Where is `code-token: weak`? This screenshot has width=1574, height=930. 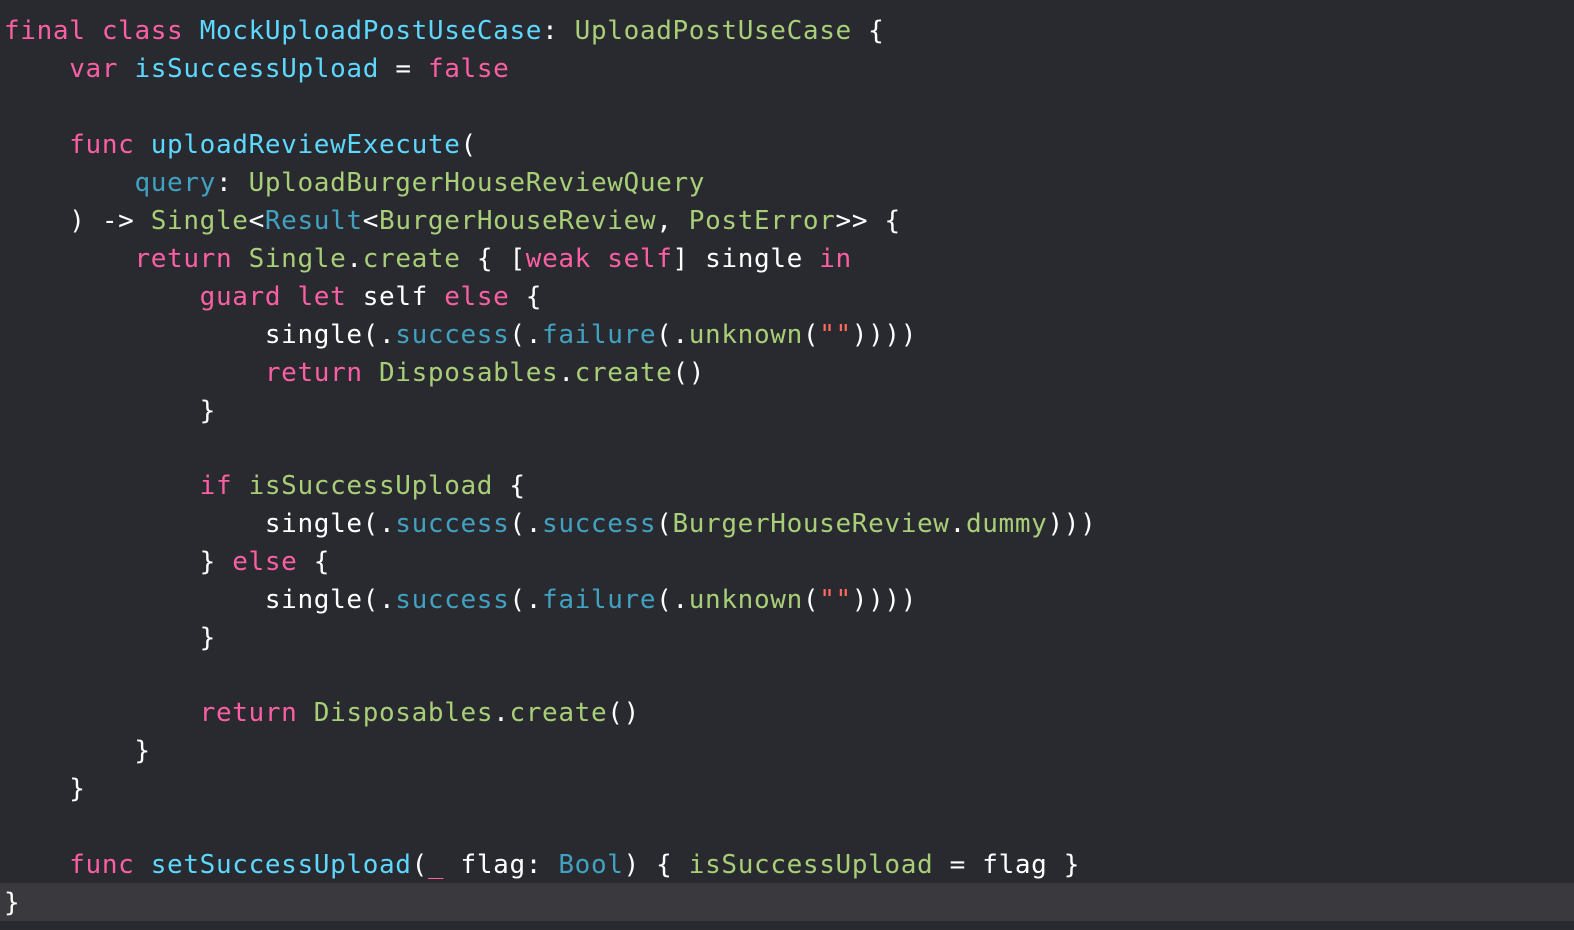
code-token: weak is located at coordinates (558, 259).